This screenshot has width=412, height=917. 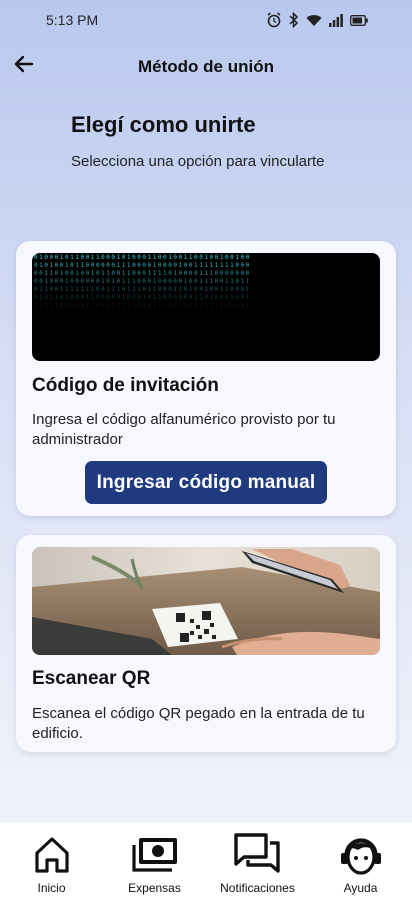 I want to click on nav-label-ayuda: Ayuda, so click(x=360, y=888).